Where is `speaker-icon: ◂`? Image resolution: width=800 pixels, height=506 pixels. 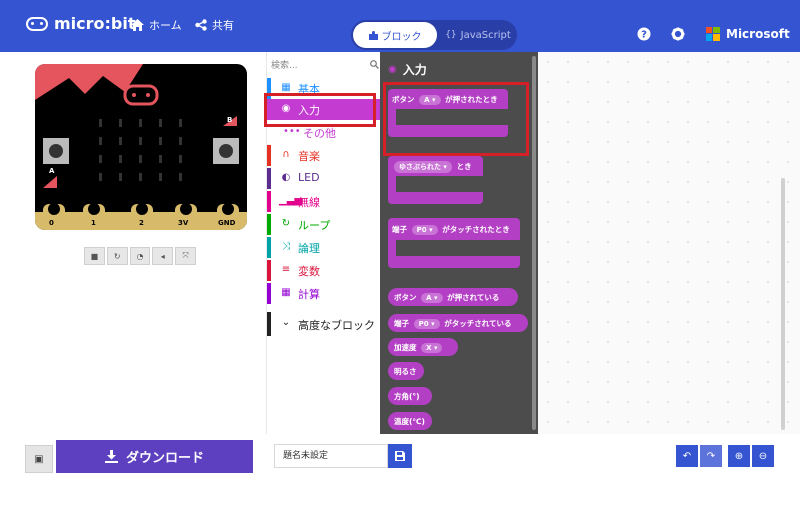 speaker-icon: ◂ is located at coordinates (162, 256).